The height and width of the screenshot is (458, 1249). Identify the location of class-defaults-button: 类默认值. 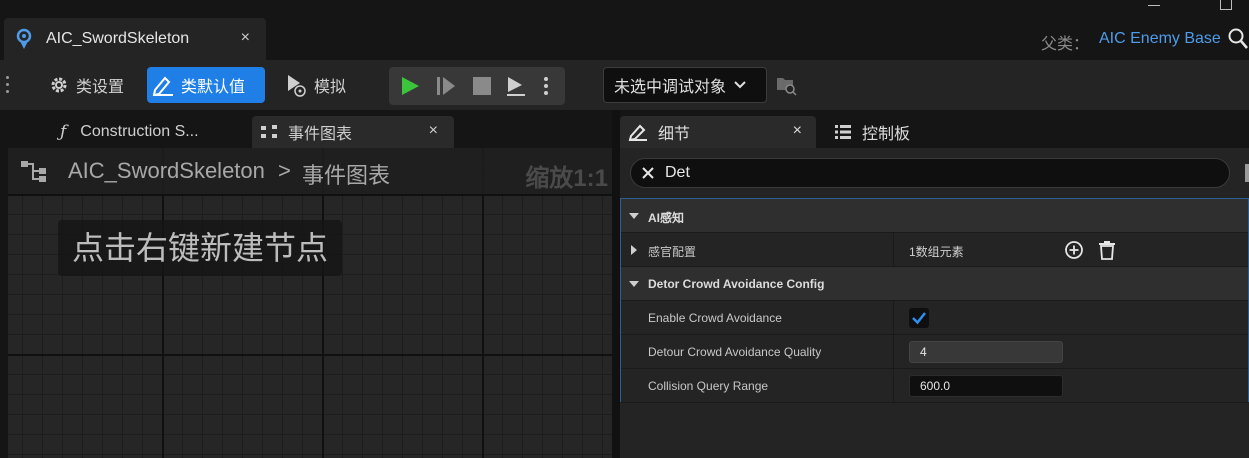
(206, 85).